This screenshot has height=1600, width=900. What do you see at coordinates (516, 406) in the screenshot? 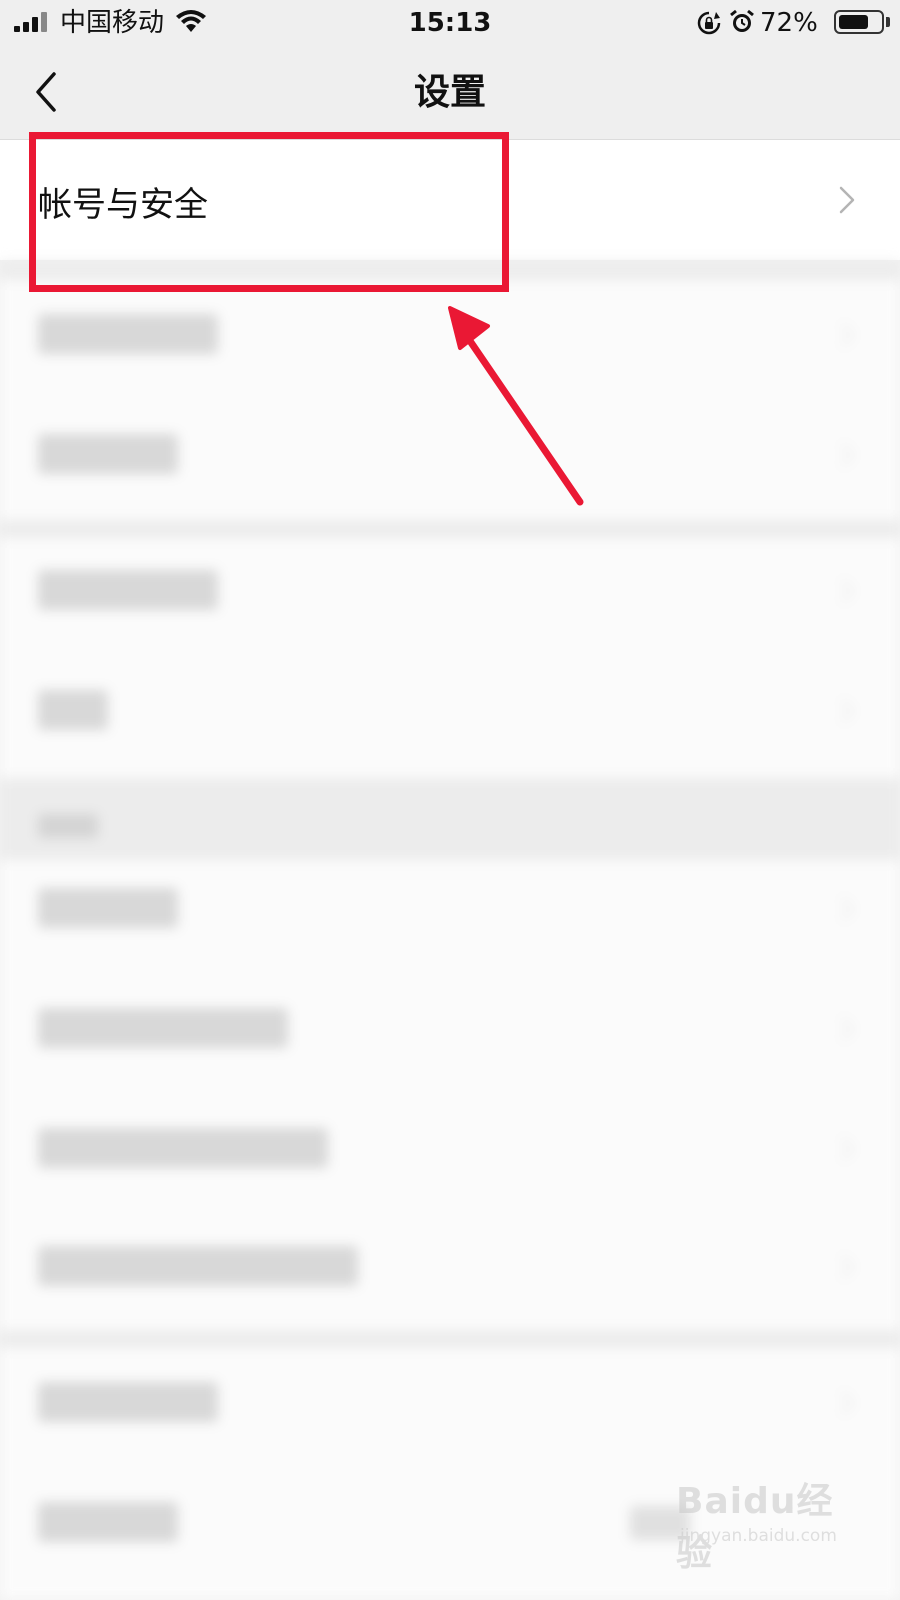
I see `red-arrow-annotation` at bounding box center [516, 406].